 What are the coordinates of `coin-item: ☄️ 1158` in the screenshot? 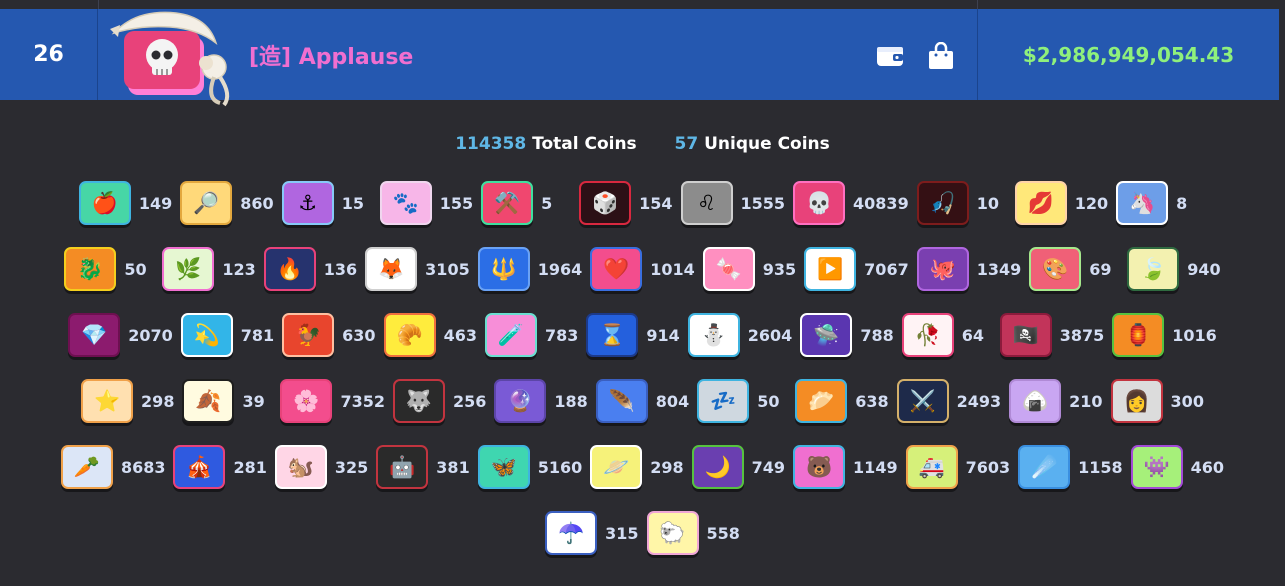 It's located at (1070, 467).